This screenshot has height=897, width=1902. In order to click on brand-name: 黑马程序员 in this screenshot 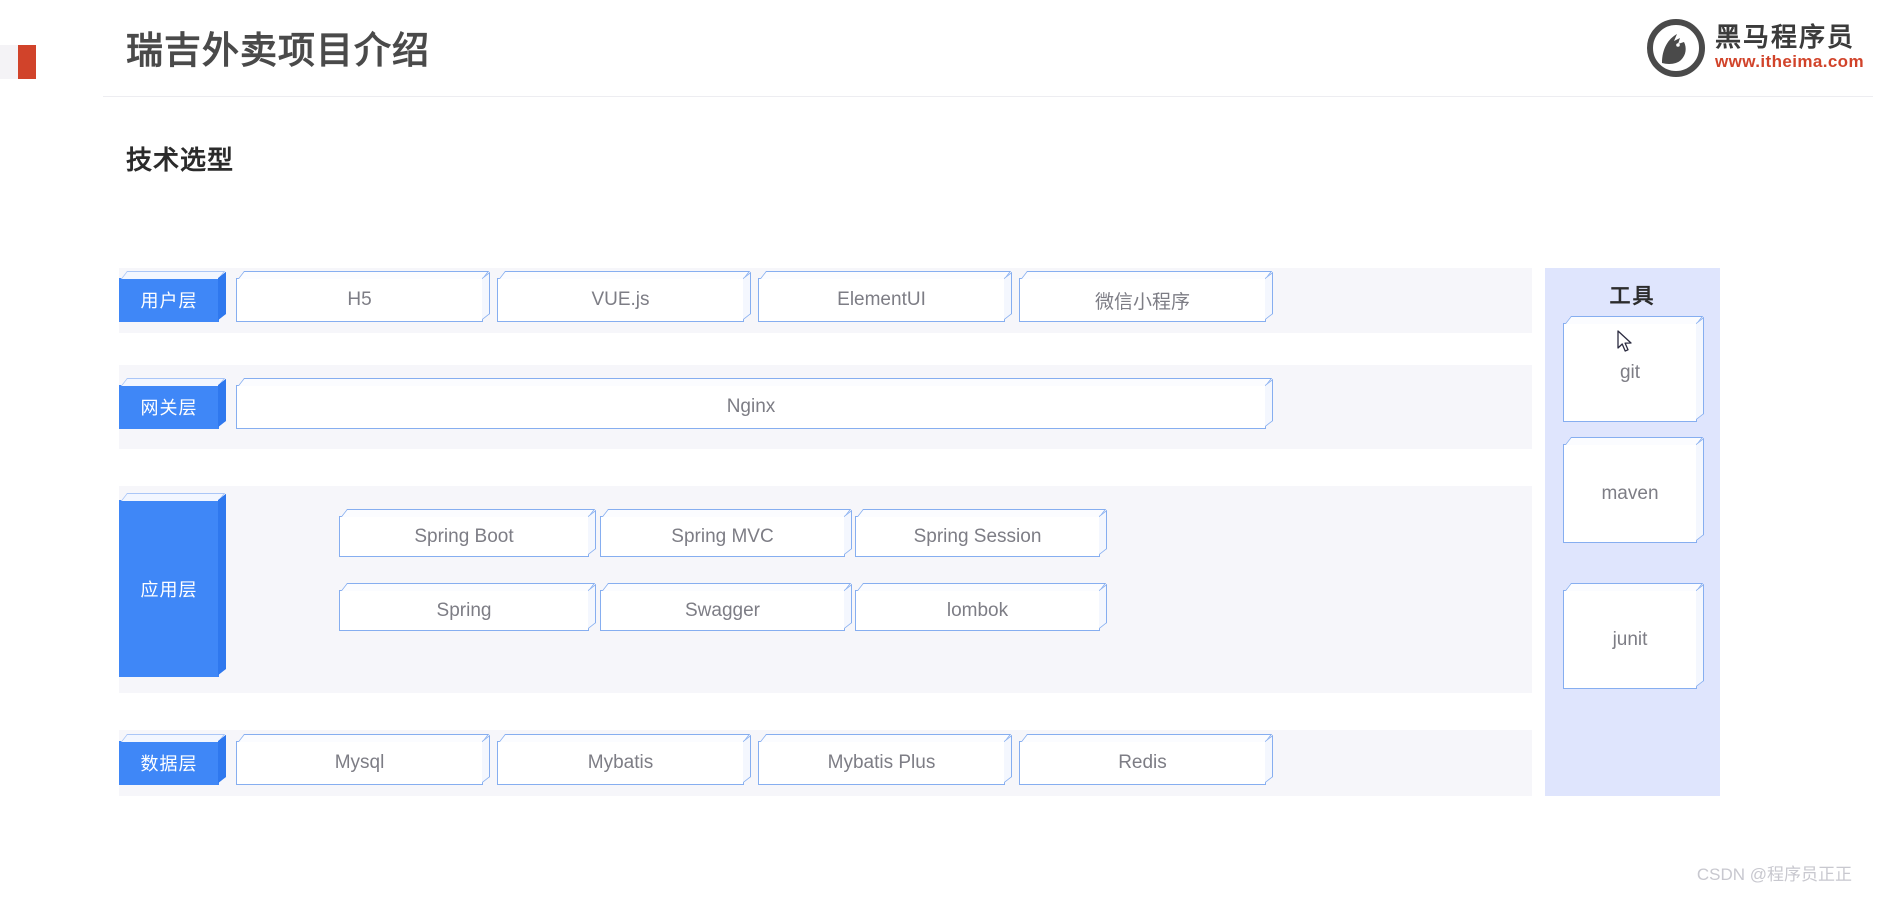, I will do `click(1785, 36)`.